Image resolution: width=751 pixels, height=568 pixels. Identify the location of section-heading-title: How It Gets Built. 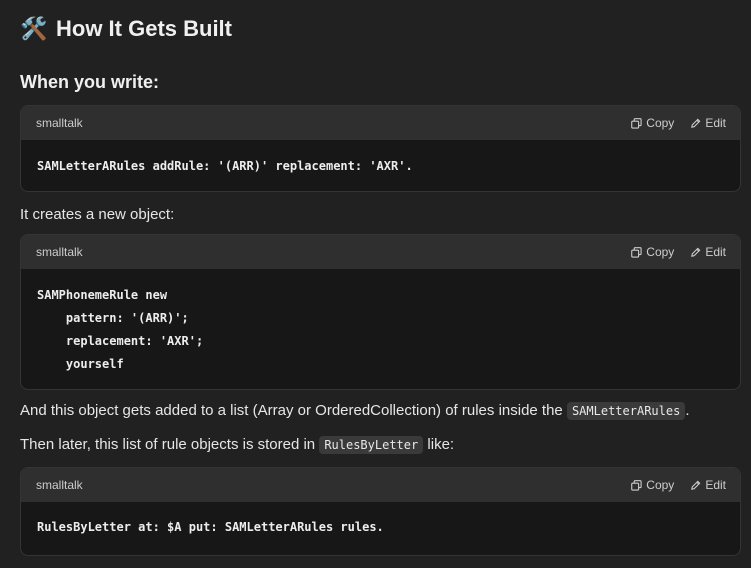
(144, 28).